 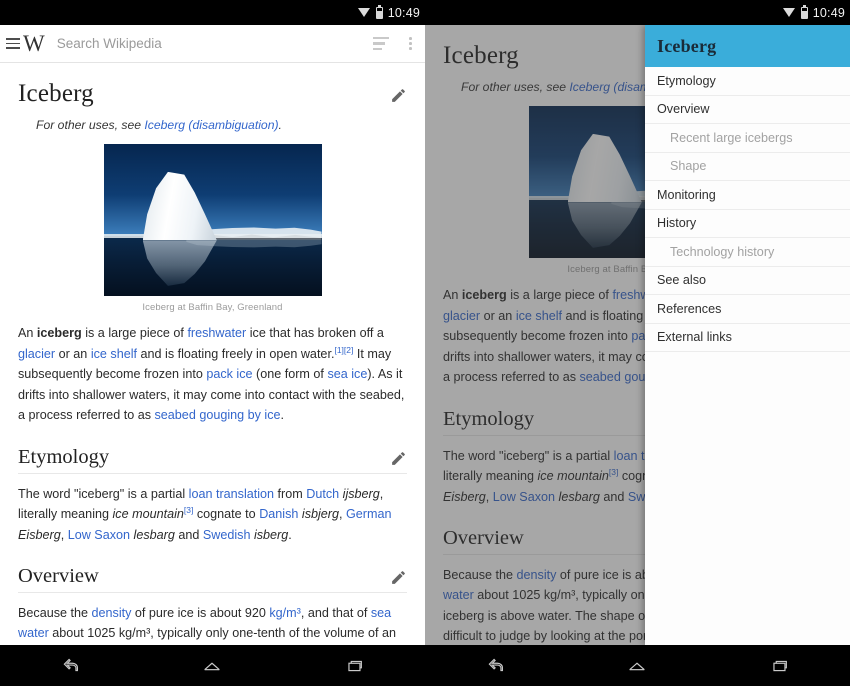 What do you see at coordinates (188, 534) in the screenshot?
I see `text: and` at bounding box center [188, 534].